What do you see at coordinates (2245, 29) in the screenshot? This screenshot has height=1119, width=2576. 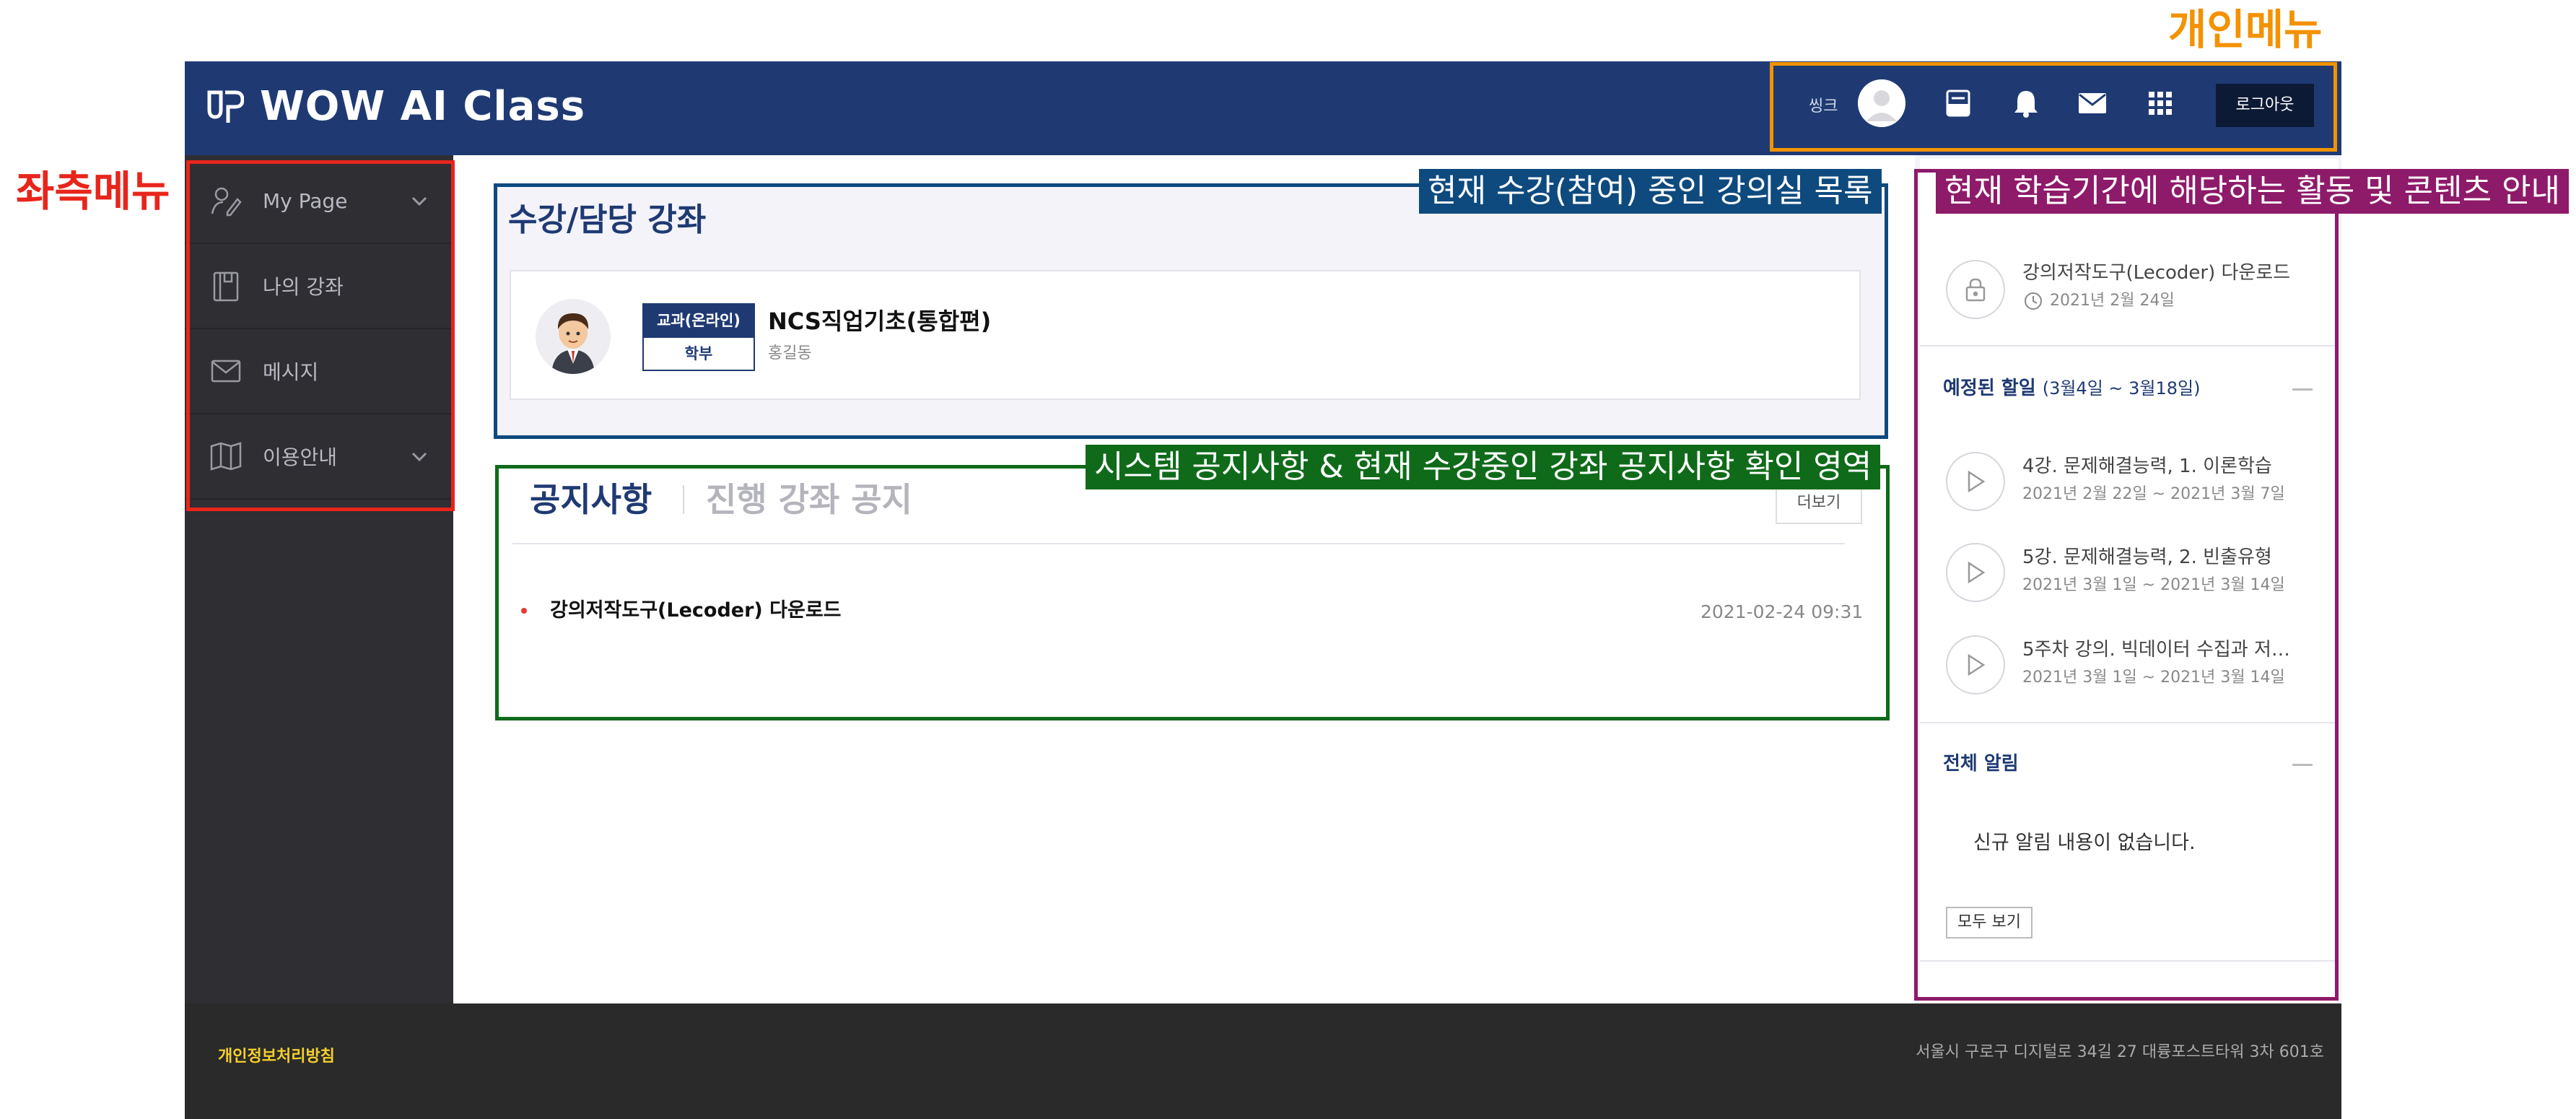 I see `annotation-personal-menu-label: 개인메뉴` at bounding box center [2245, 29].